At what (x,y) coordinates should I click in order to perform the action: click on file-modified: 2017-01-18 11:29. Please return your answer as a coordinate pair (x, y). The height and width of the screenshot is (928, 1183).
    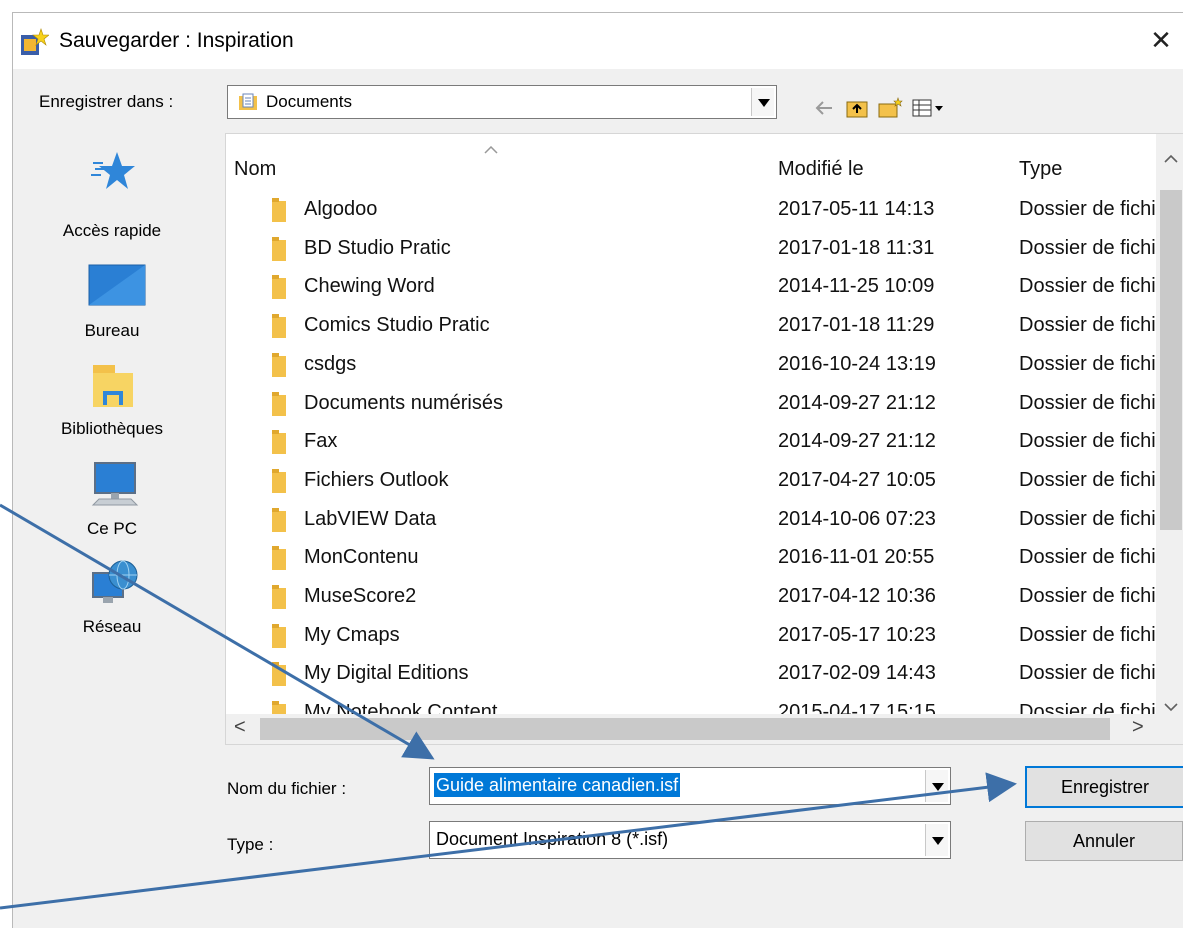
    Looking at the image, I should click on (856, 325).